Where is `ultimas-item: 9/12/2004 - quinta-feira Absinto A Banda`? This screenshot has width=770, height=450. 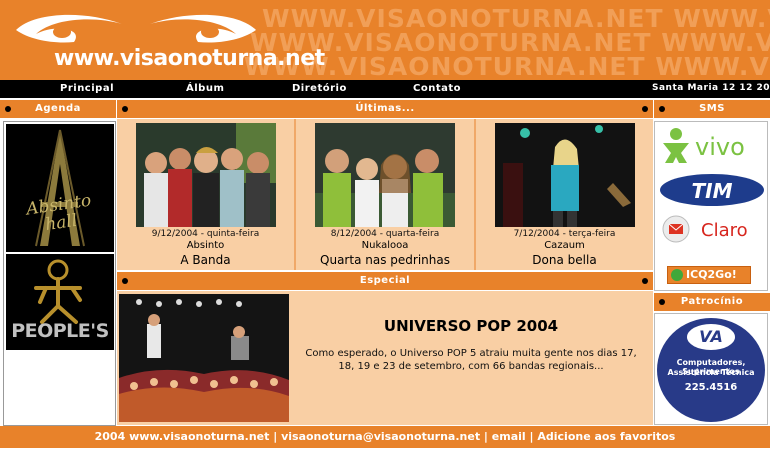 ultimas-item: 9/12/2004 - quinta-feira Absinto A Banda is located at coordinates (205, 194).